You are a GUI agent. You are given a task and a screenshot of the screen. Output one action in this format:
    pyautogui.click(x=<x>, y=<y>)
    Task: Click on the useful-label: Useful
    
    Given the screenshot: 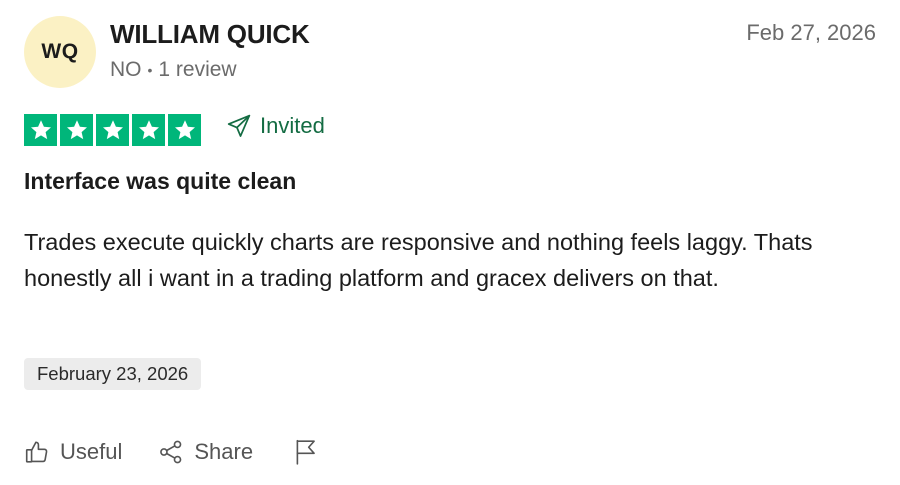 What is the action you would take?
    pyautogui.click(x=91, y=451)
    